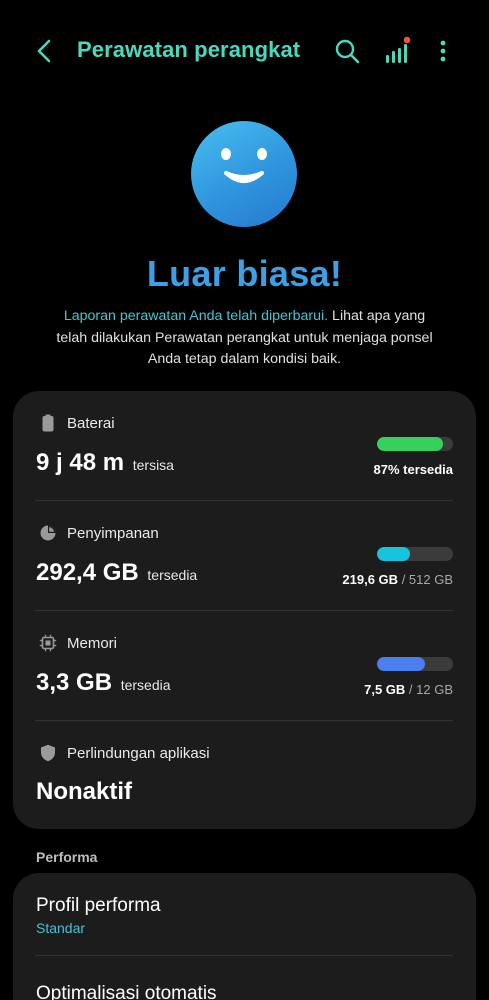  Describe the element at coordinates (244, 359) in the screenshot. I see `desc-line3: Anda tetap dalam kondisi baik.` at that location.